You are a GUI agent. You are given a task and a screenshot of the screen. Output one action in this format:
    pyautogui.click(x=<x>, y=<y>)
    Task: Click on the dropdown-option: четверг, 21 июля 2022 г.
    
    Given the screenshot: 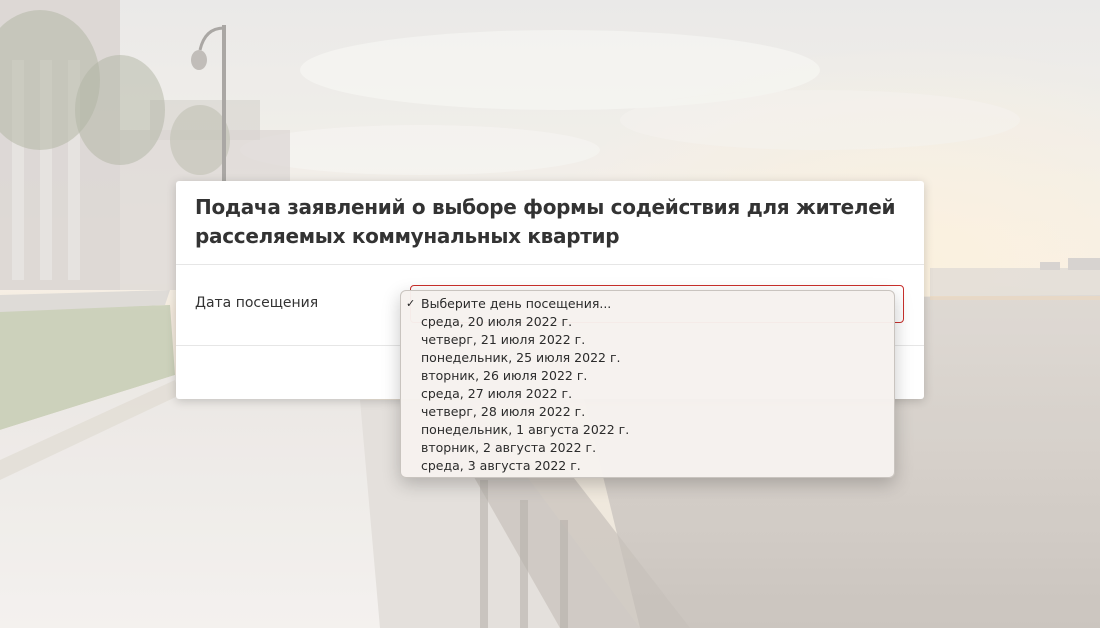 What is the action you would take?
    pyautogui.click(x=647, y=340)
    